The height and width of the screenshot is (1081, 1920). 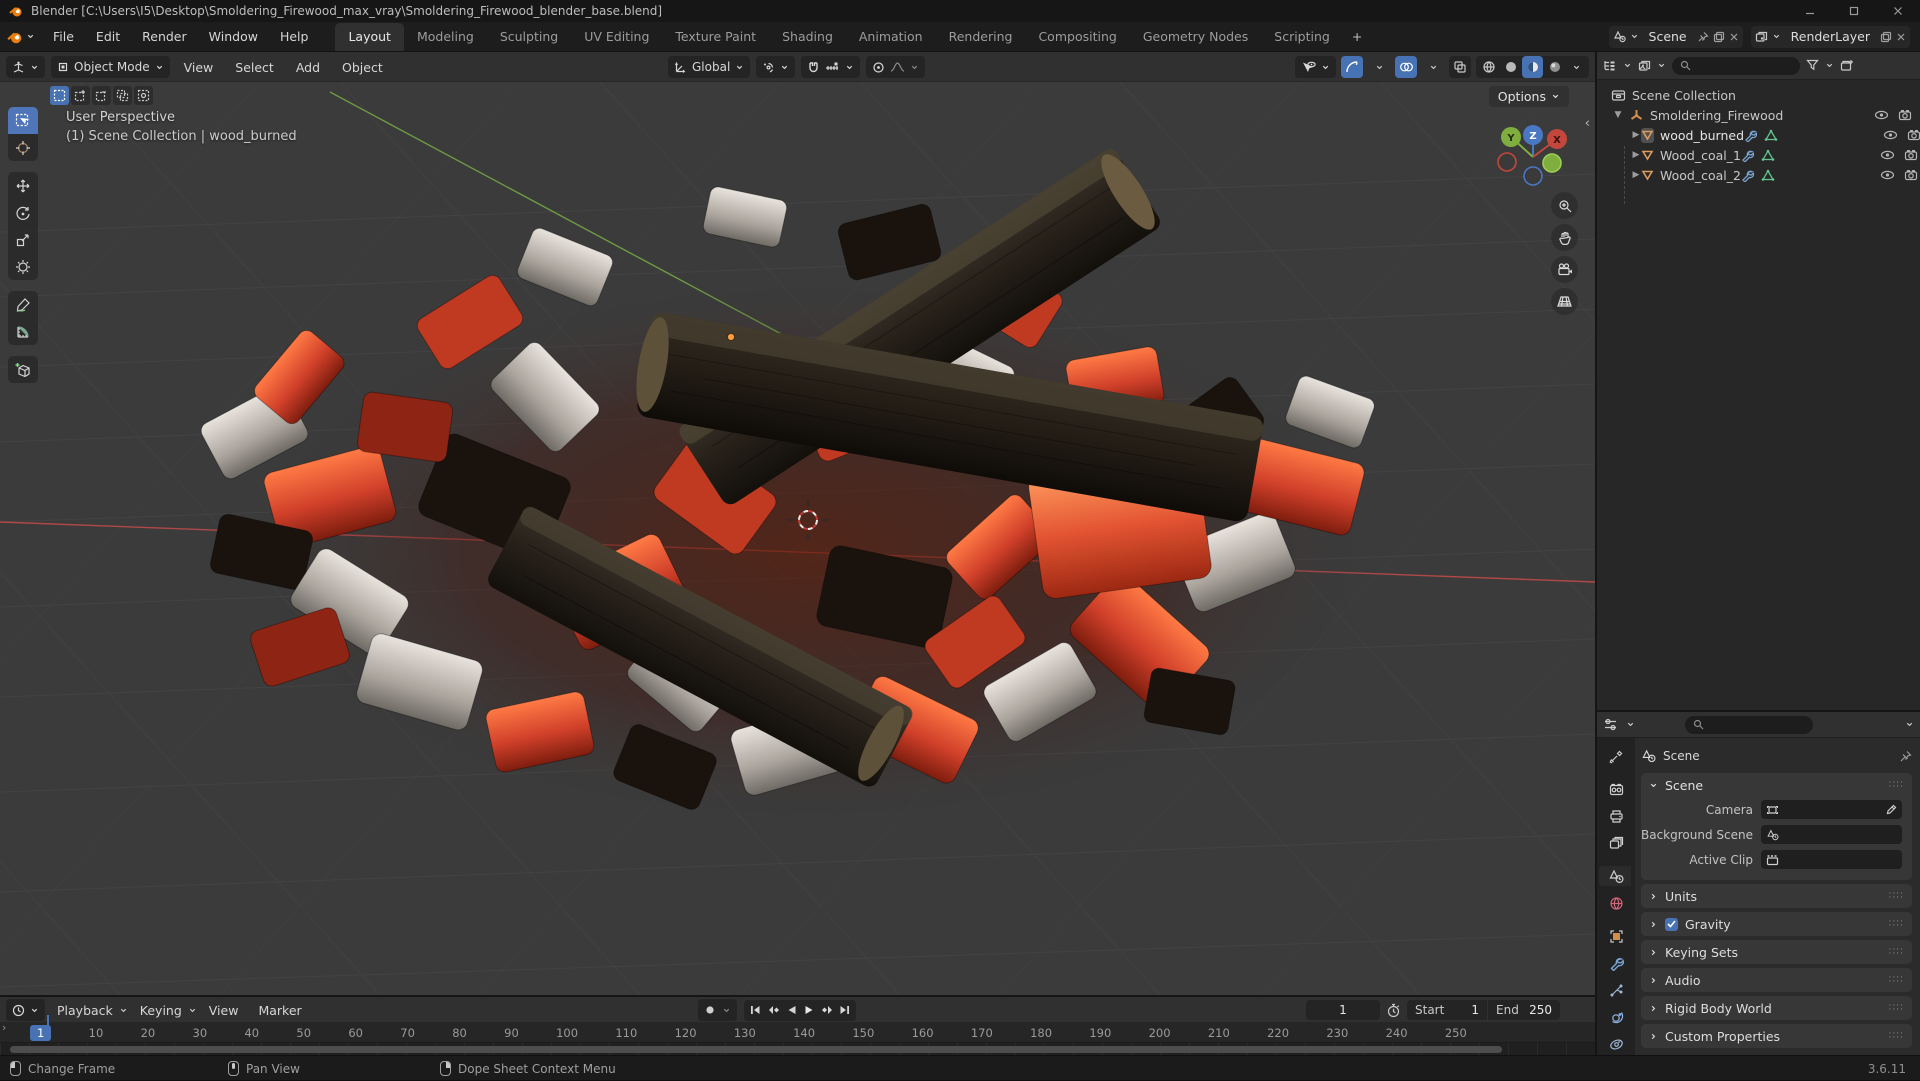 What do you see at coordinates (1616, 756) in the screenshot?
I see `tab-tool-properties` at bounding box center [1616, 756].